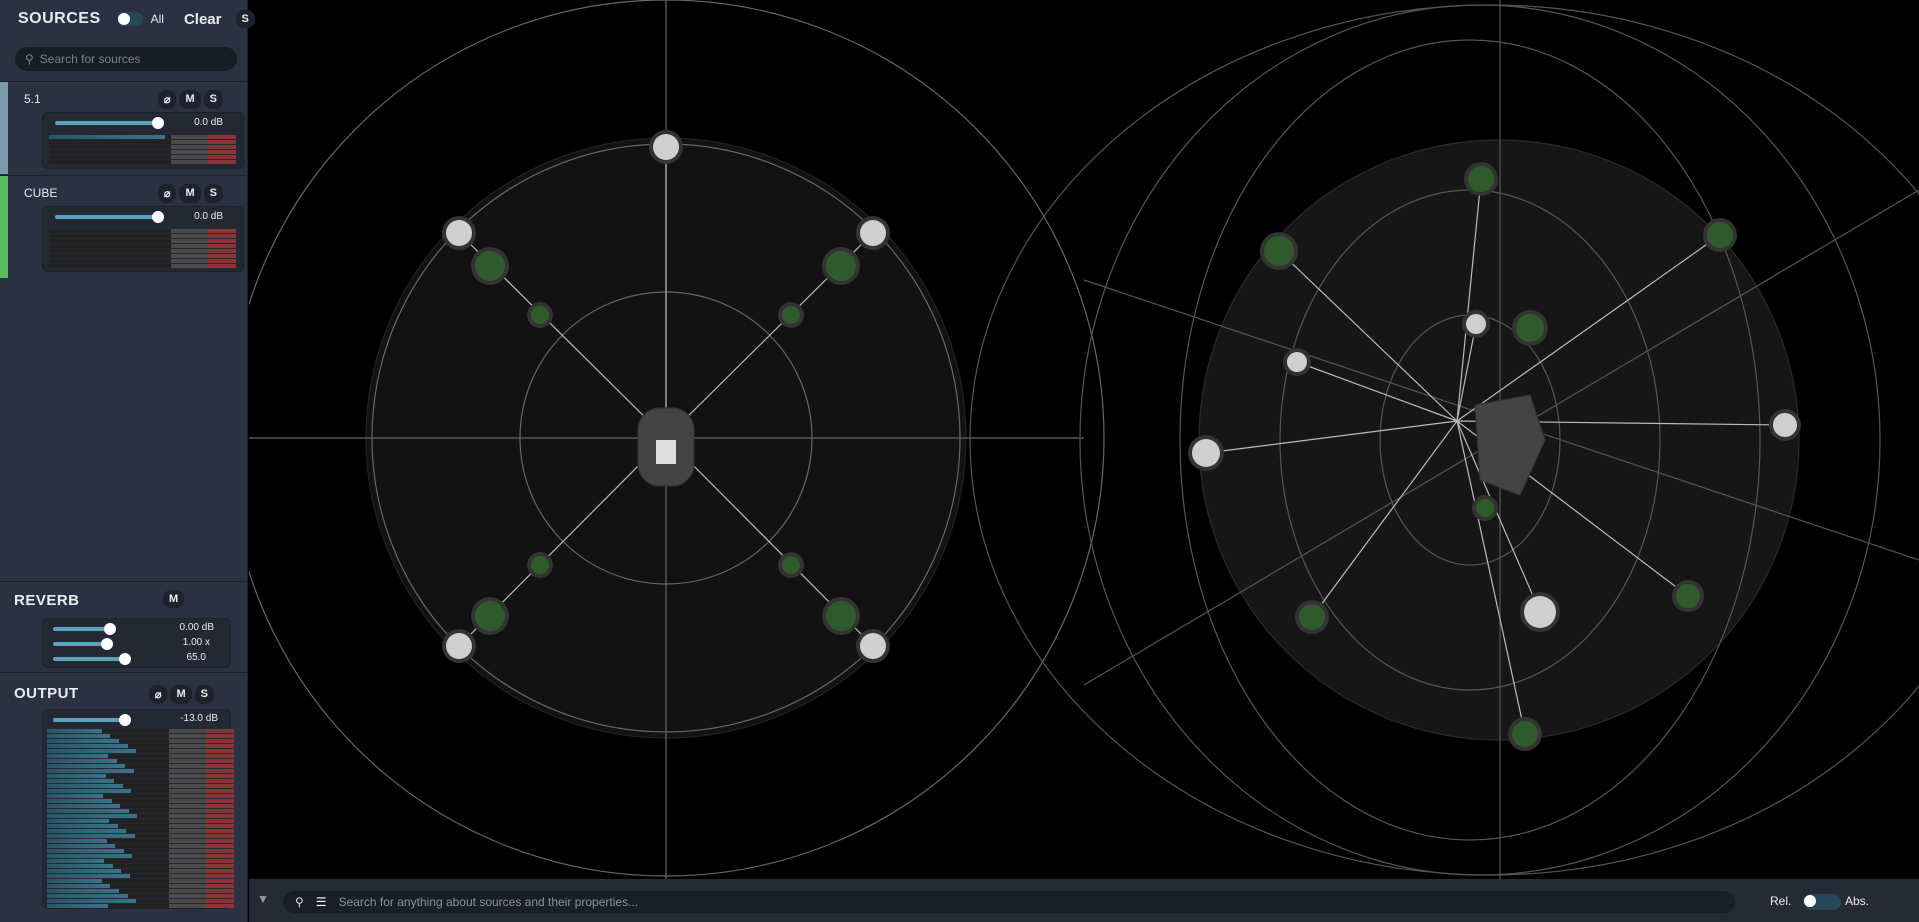 This screenshot has width=1919, height=922. I want to click on rel-label: Rel., so click(1781, 901).